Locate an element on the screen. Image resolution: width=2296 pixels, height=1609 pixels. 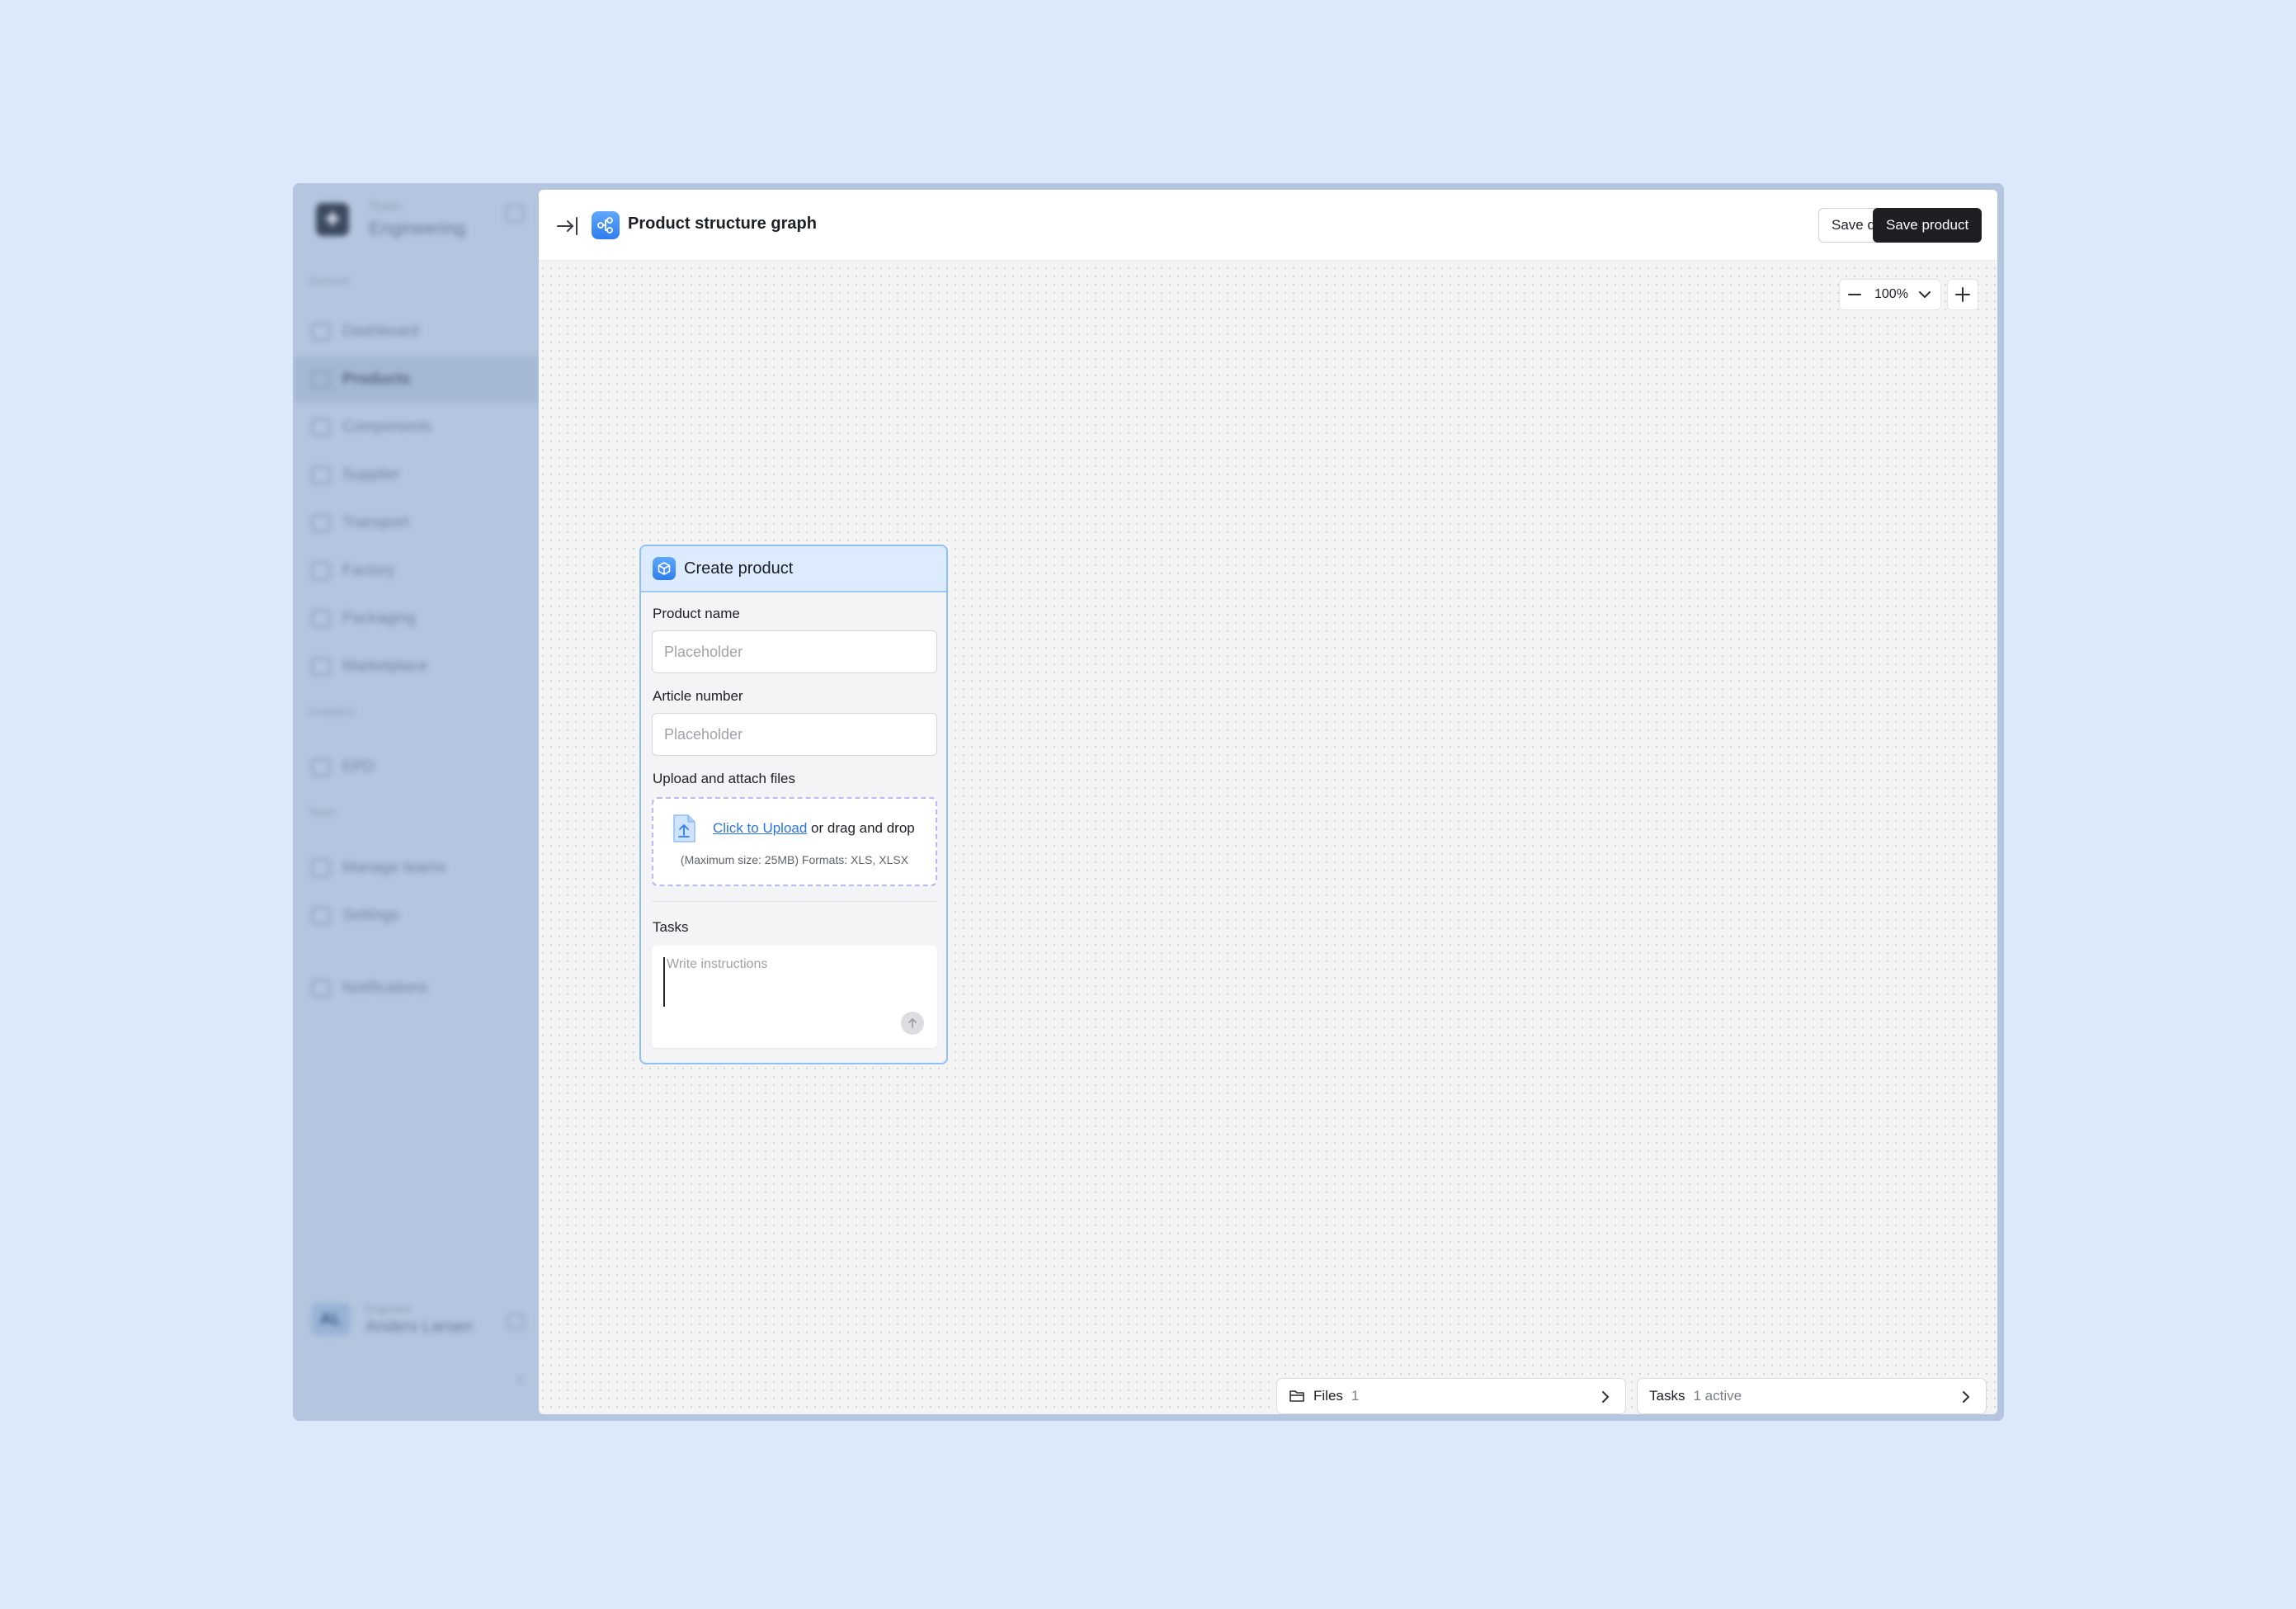
sidebar-item-products: Products is located at coordinates (416, 379).